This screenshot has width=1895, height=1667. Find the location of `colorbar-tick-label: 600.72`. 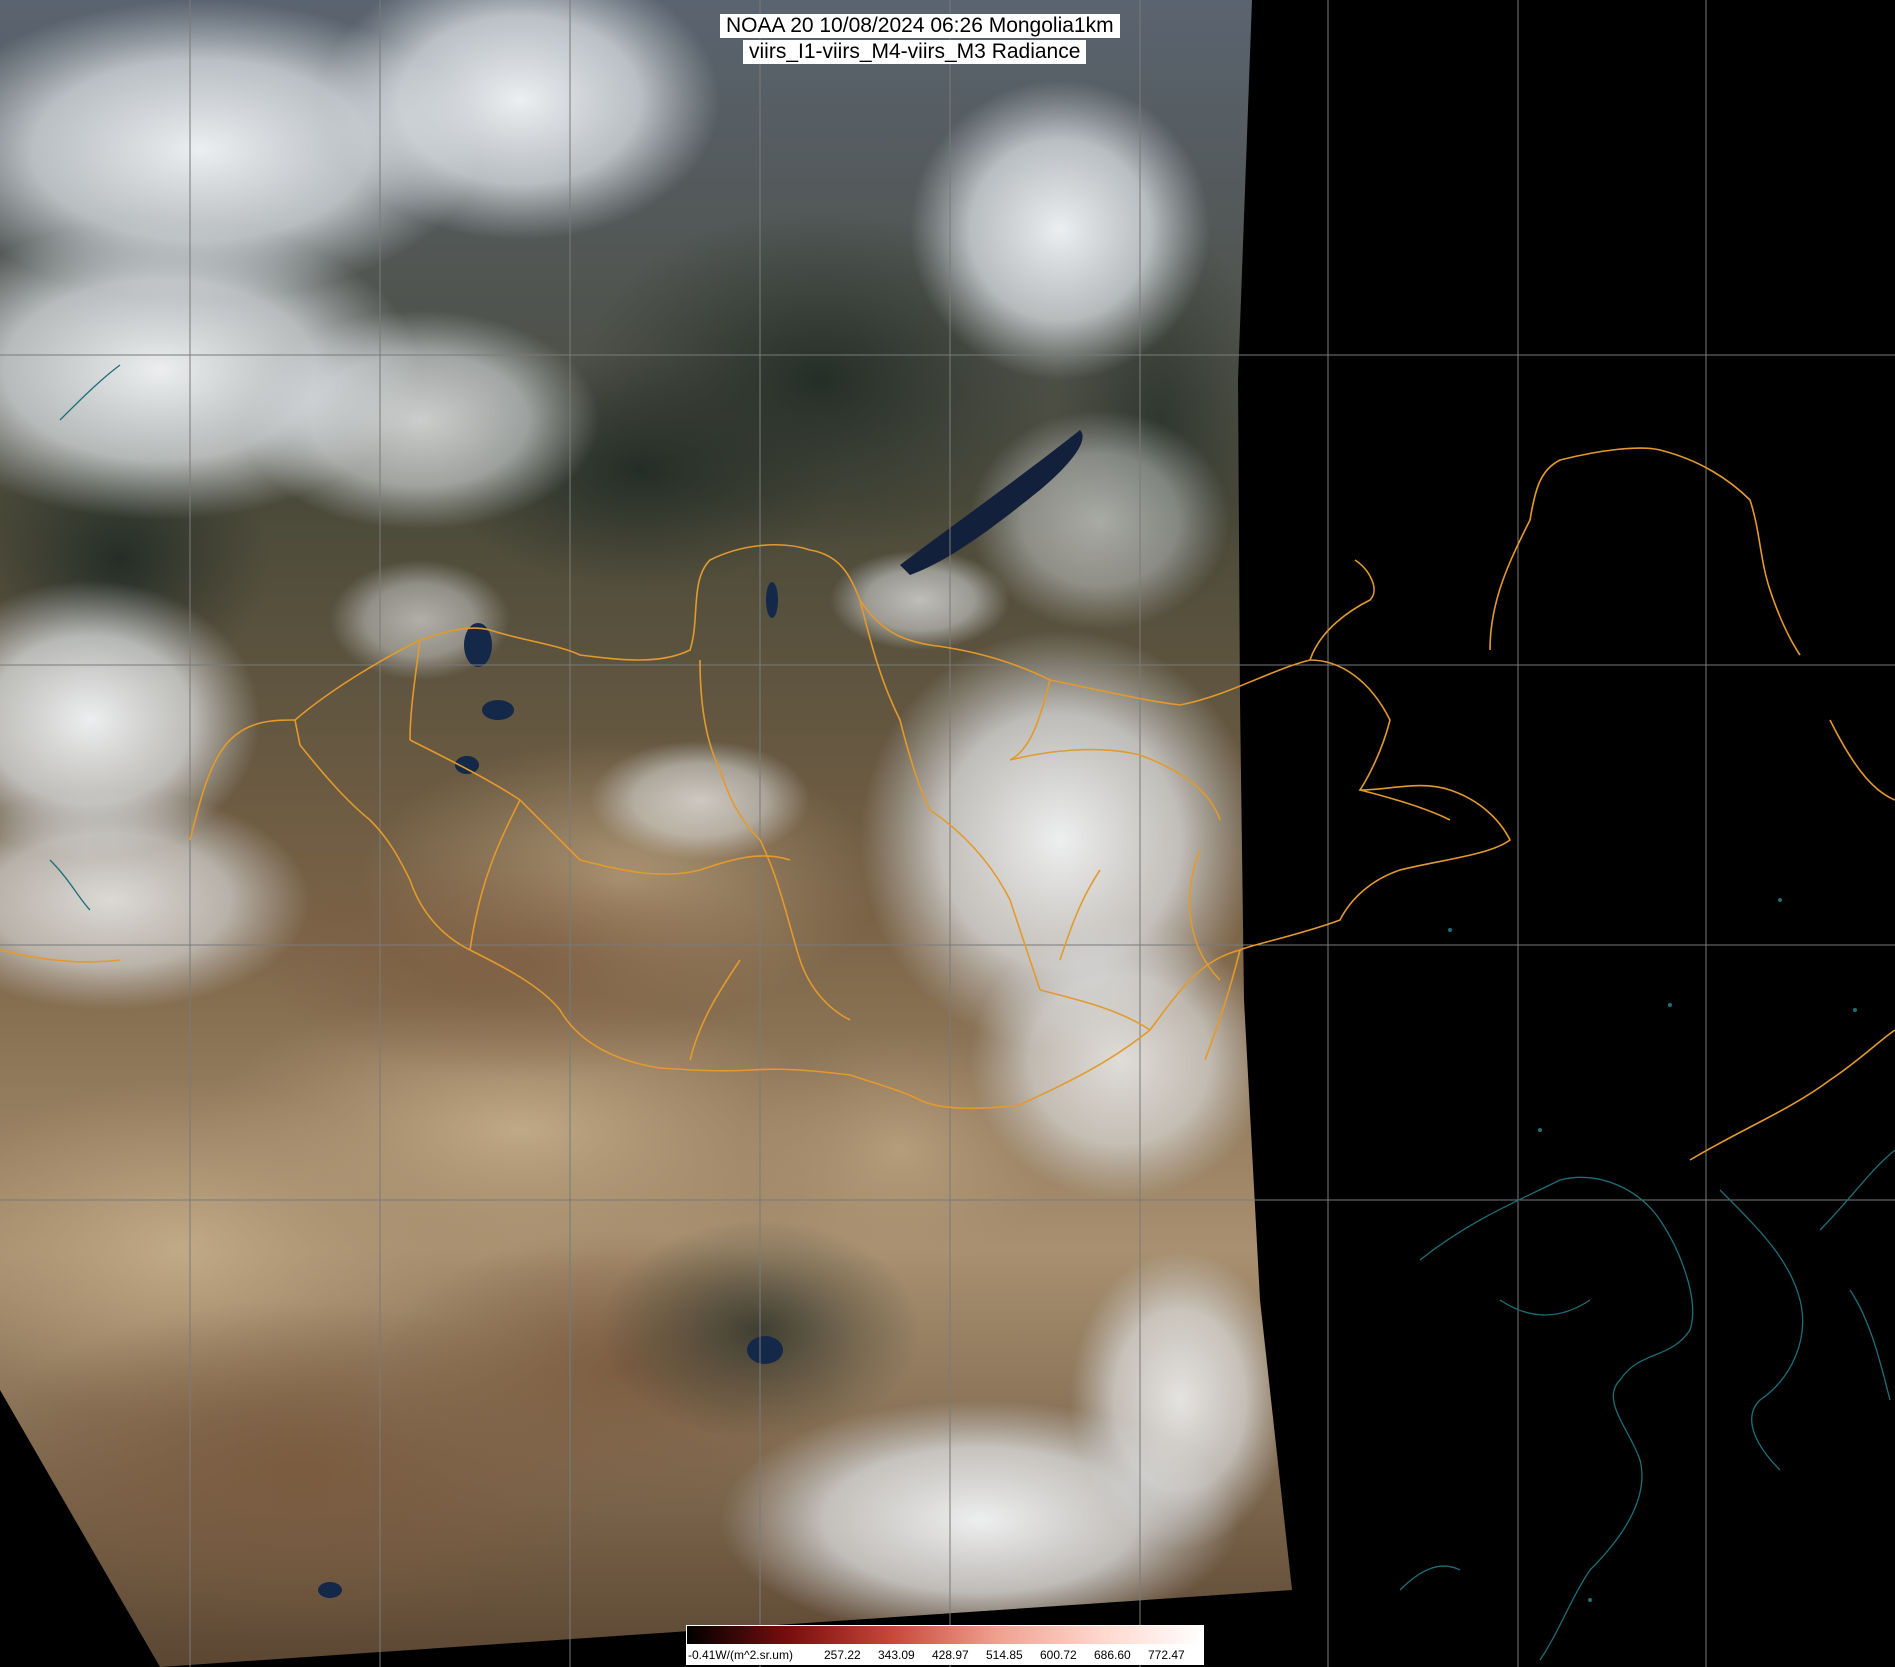

colorbar-tick-label: 600.72 is located at coordinates (1058, 1655).